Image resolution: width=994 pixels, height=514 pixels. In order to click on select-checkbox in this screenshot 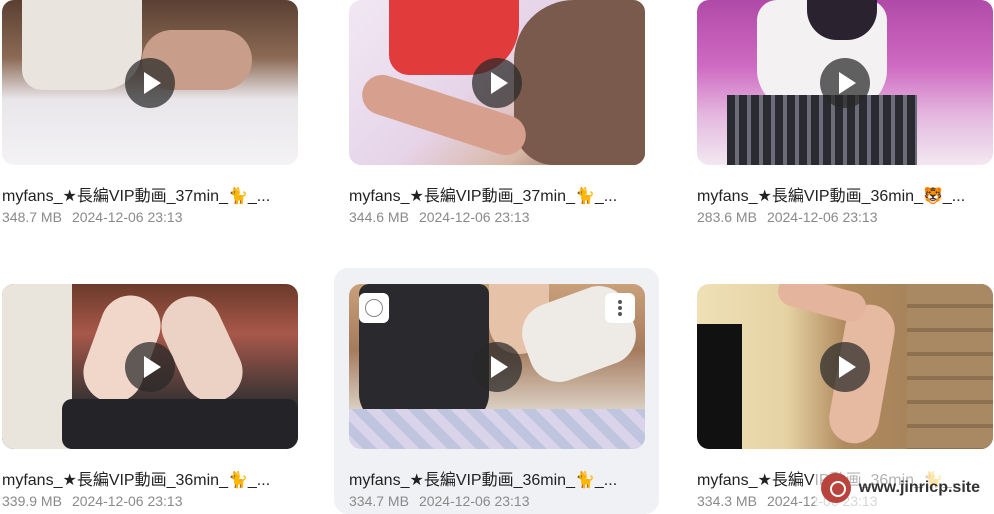, I will do `click(374, 308)`.